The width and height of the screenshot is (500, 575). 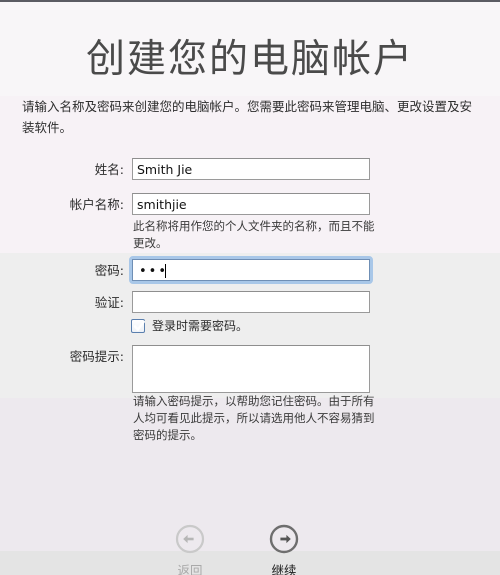 I want to click on verify-input, so click(x=251, y=302).